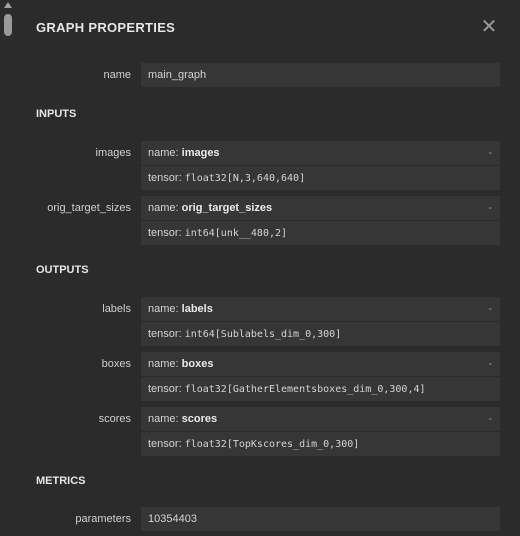 The image size is (520, 536). I want to click on input-tensor-type: int64[unk__480,2], so click(236, 233).